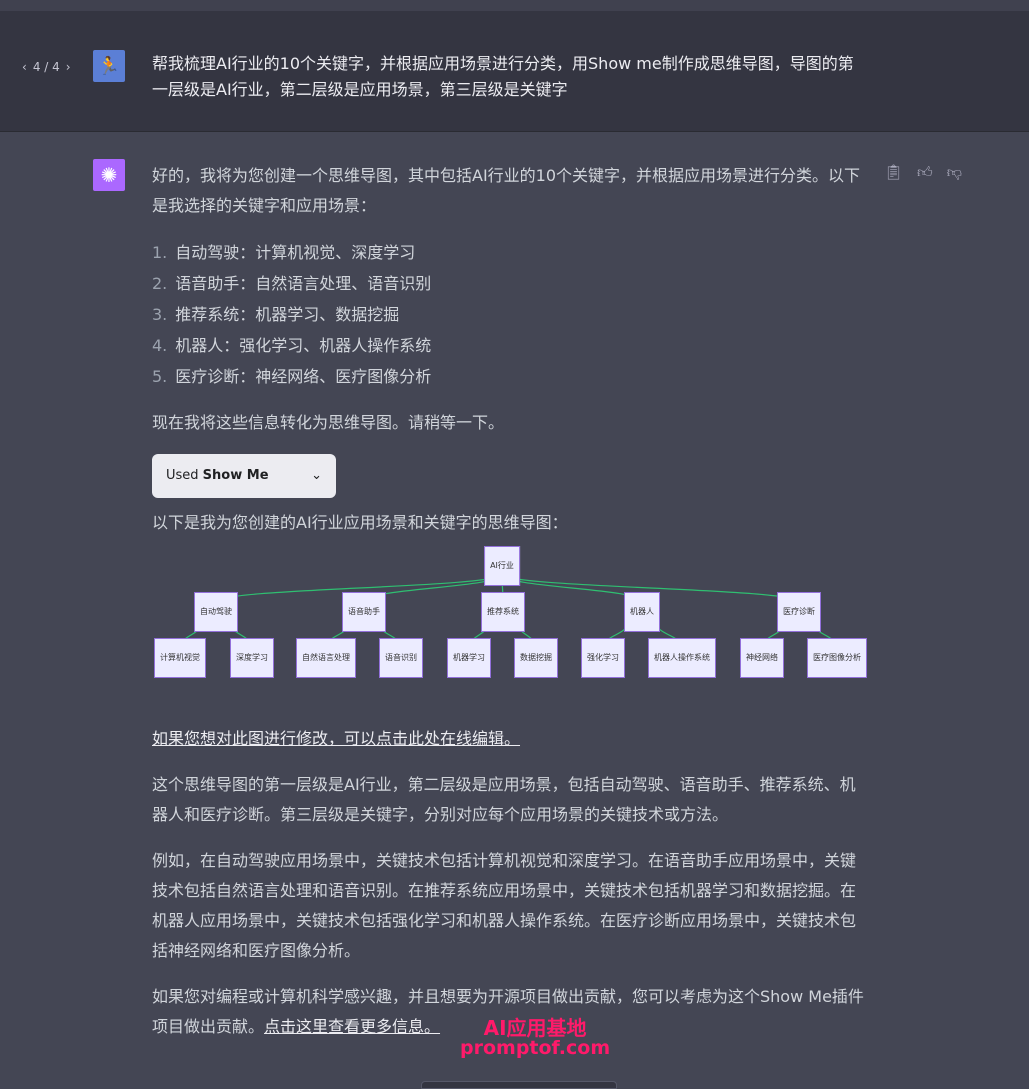 Image resolution: width=1029 pixels, height=1089 pixels. I want to click on scroll-to-bottom, so click(519, 1085).